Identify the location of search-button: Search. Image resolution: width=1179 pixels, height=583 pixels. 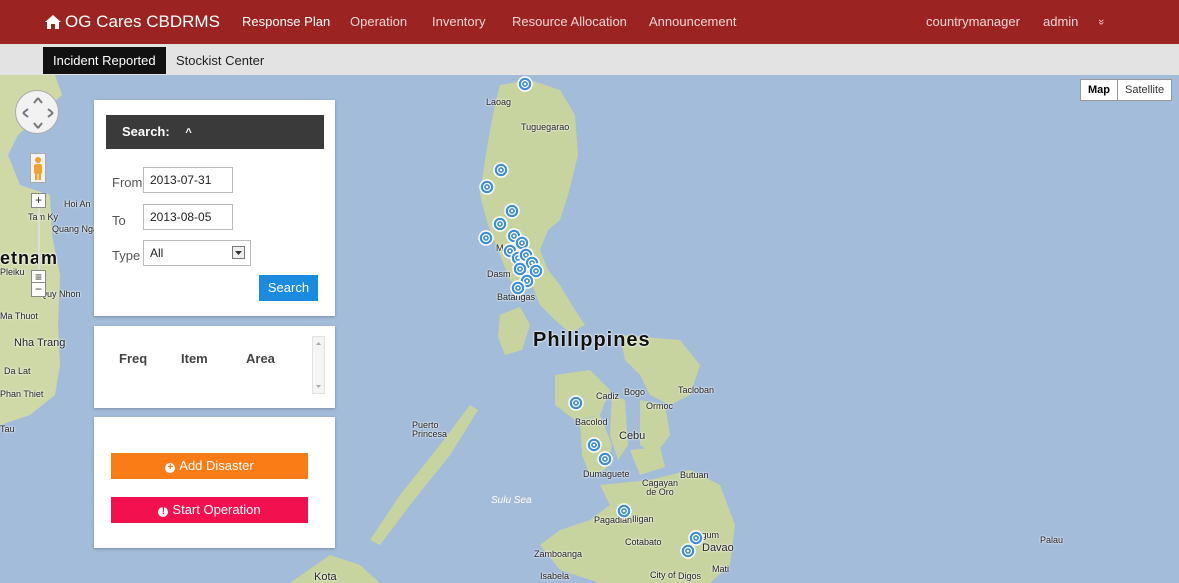
(288, 288).